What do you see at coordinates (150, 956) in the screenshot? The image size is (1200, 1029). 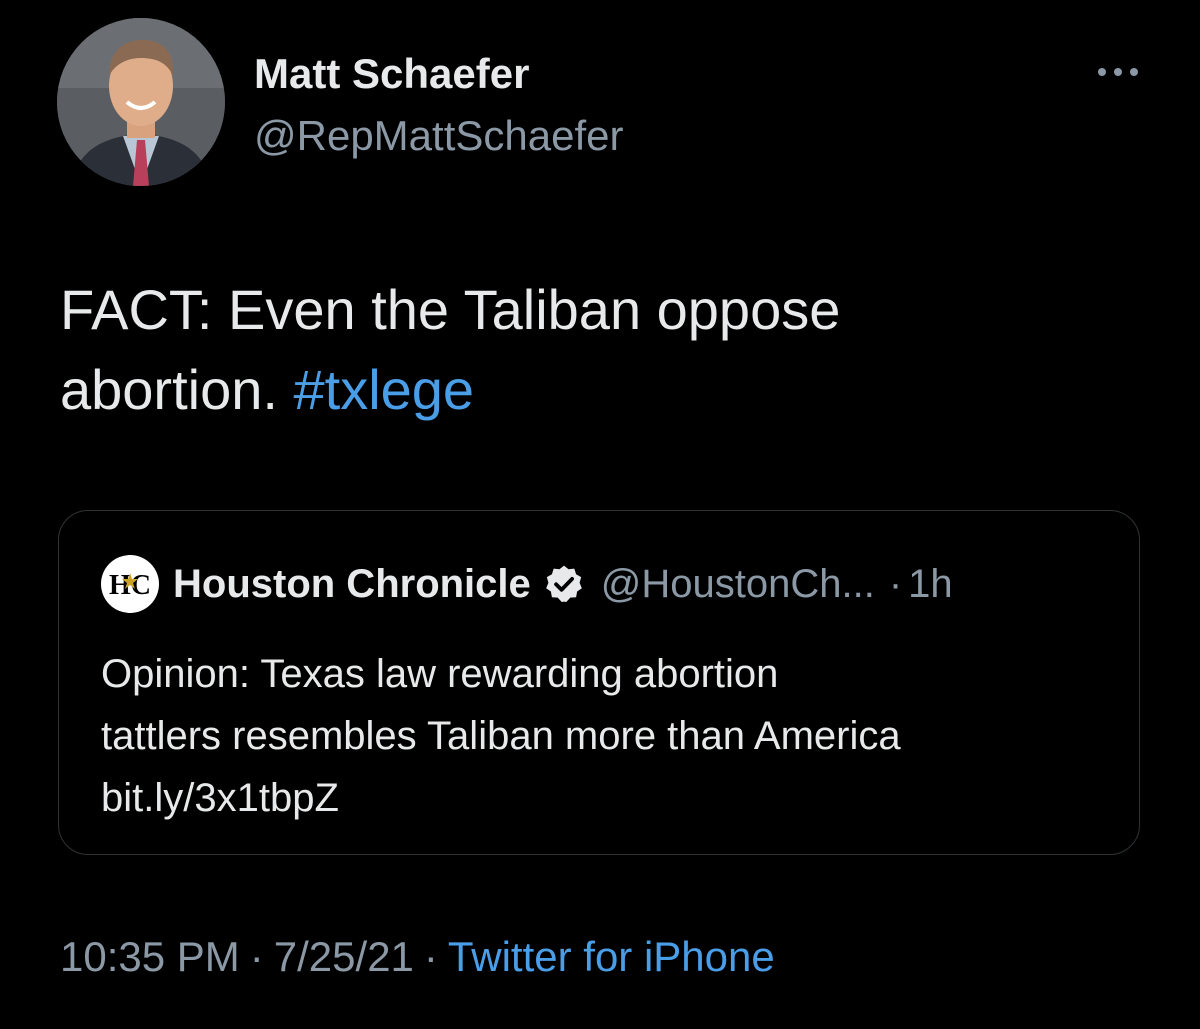 I see `tweet-time: 10:35 PM` at bounding box center [150, 956].